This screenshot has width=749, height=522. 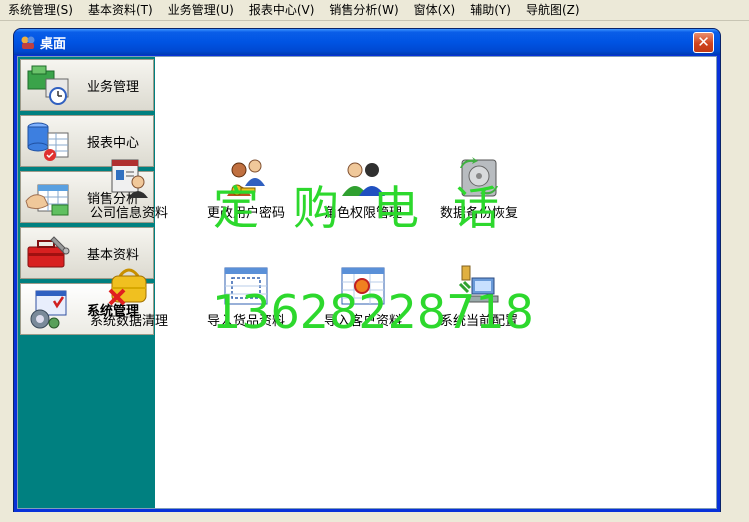 What do you see at coordinates (373, 312) in the screenshot?
I see `watermark-phone: 13628228718` at bounding box center [373, 312].